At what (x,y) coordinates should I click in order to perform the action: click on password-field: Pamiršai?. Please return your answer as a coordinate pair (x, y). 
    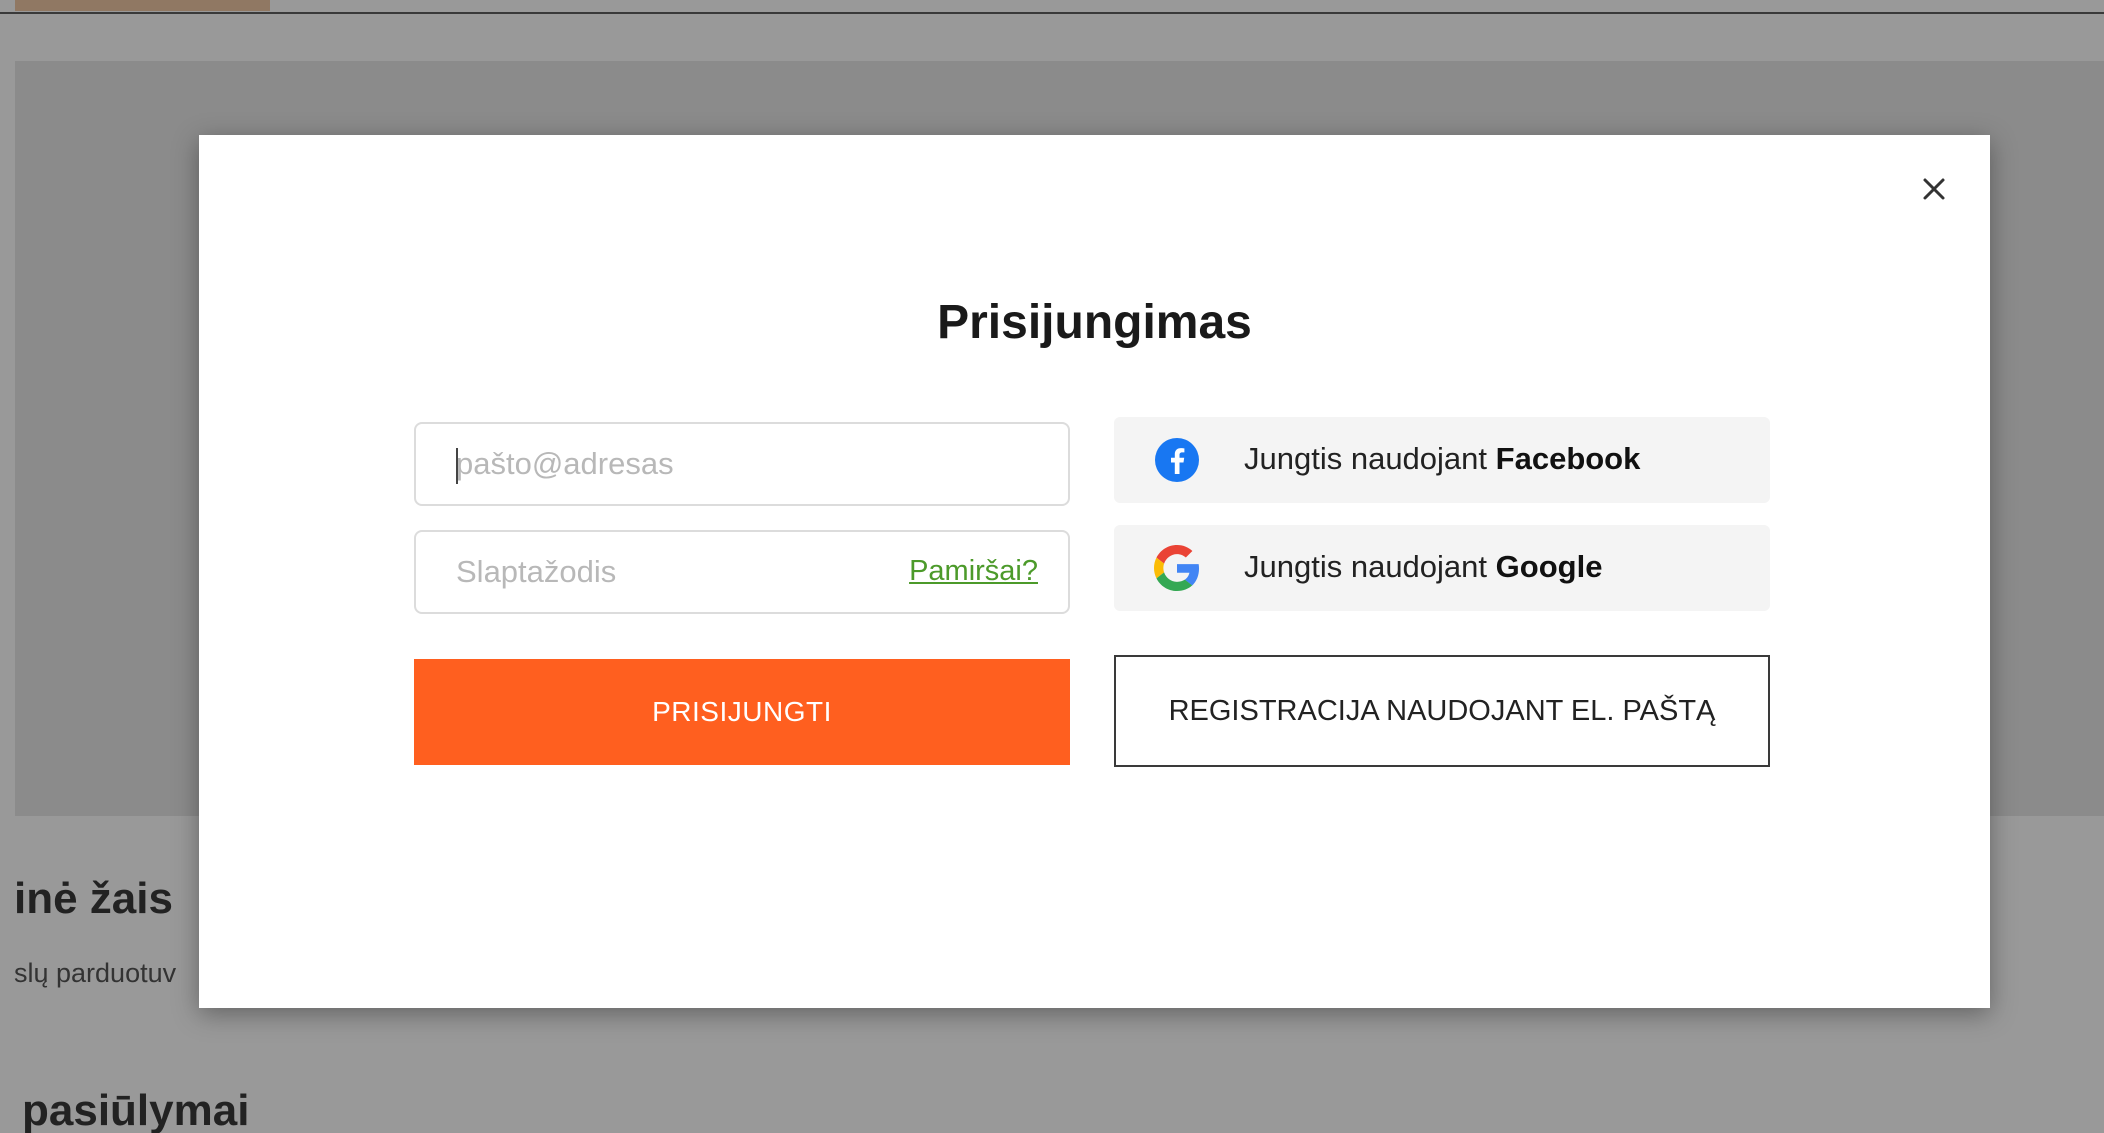
    Looking at the image, I should click on (742, 572).